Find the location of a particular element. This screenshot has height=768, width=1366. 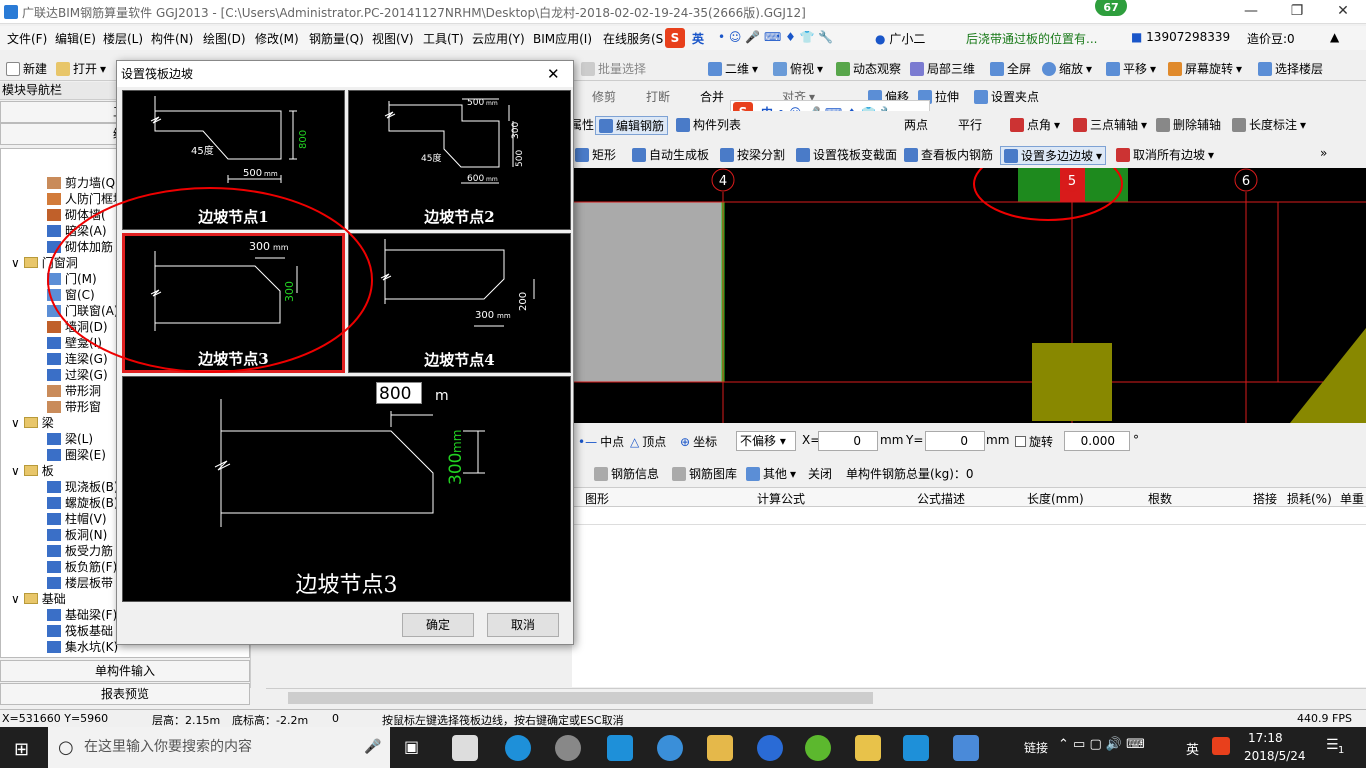

action-center-icon: ☰ is located at coordinates (1332, 745).